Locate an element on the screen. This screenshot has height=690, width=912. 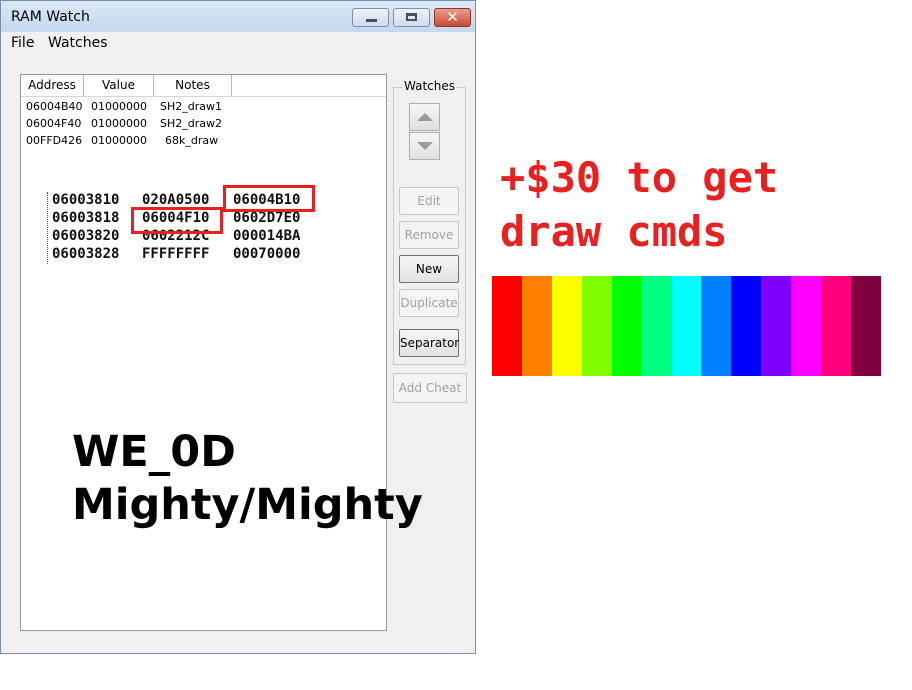
menu-bar: File Watches is located at coordinates (238, 43).